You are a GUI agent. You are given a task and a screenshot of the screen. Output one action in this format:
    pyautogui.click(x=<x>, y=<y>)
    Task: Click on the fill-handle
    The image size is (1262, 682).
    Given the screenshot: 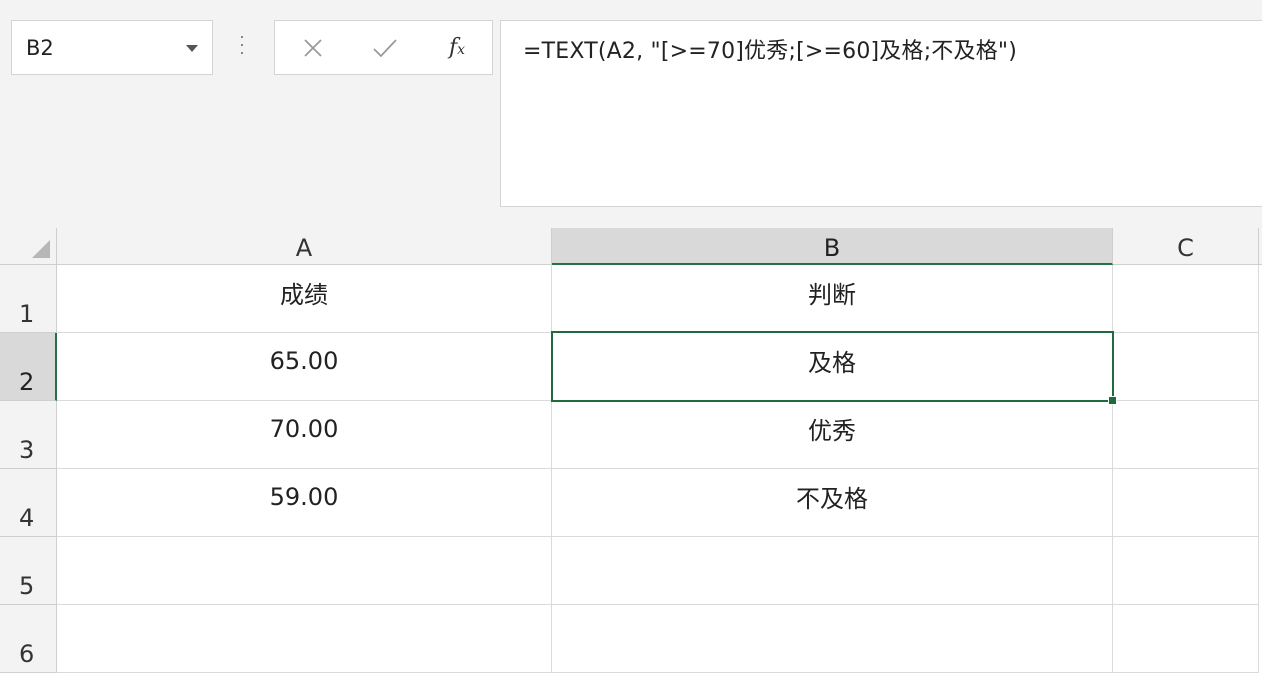 What is the action you would take?
    pyautogui.click(x=1112, y=400)
    